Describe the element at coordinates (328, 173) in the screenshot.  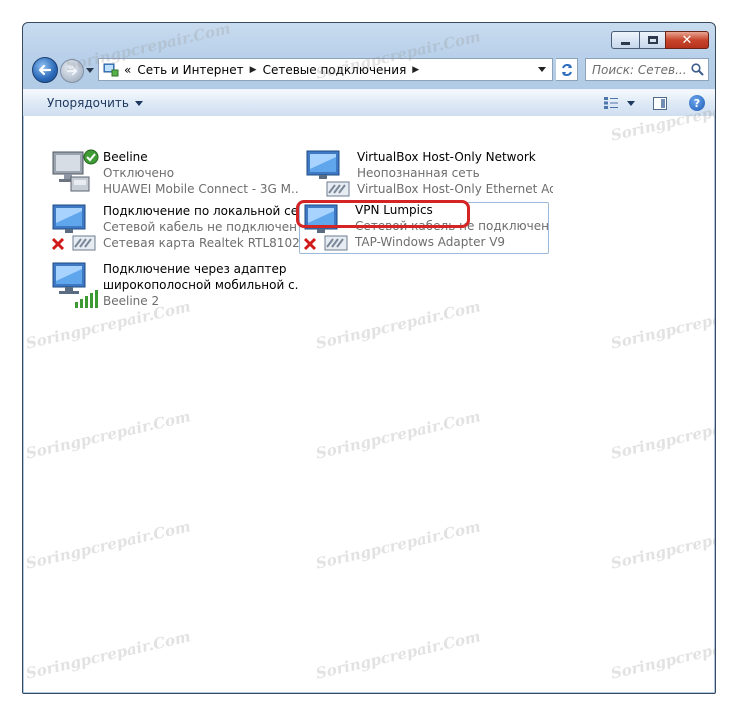
I see `network-adapter-icon` at that location.